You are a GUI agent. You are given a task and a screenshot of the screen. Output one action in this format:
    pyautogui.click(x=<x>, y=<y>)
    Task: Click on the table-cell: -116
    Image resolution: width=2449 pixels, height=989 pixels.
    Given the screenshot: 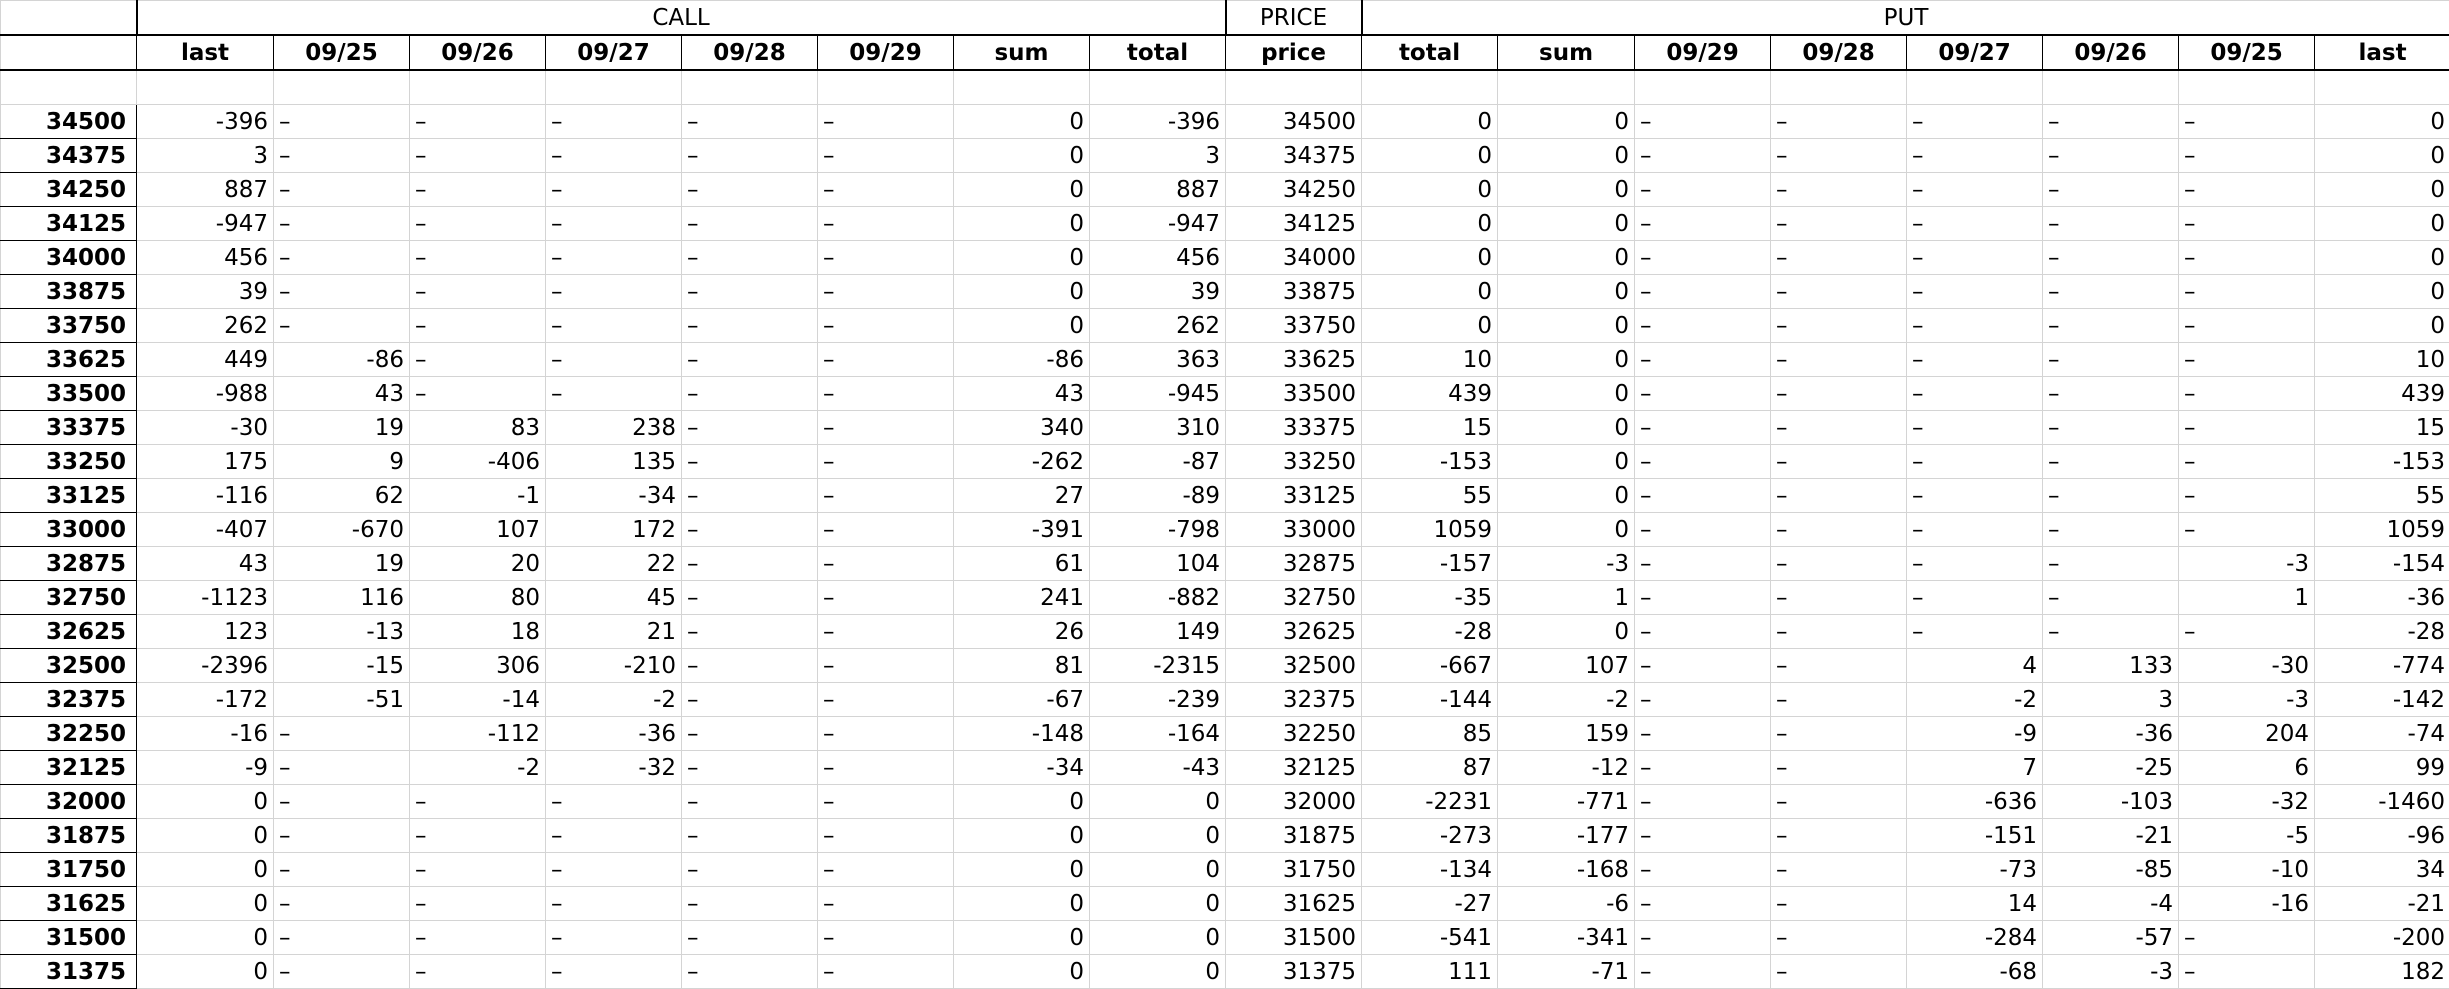 What is the action you would take?
    pyautogui.click(x=205, y=496)
    